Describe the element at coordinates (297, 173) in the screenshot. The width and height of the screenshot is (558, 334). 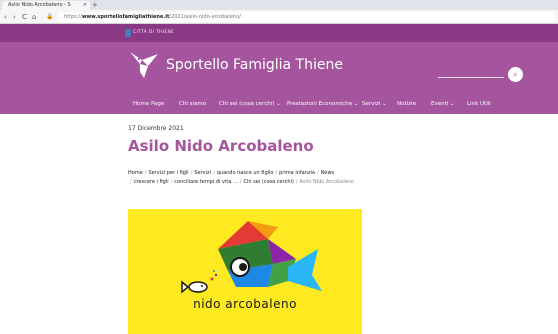
I see `breadcrumb-item: prima infanzia` at that location.